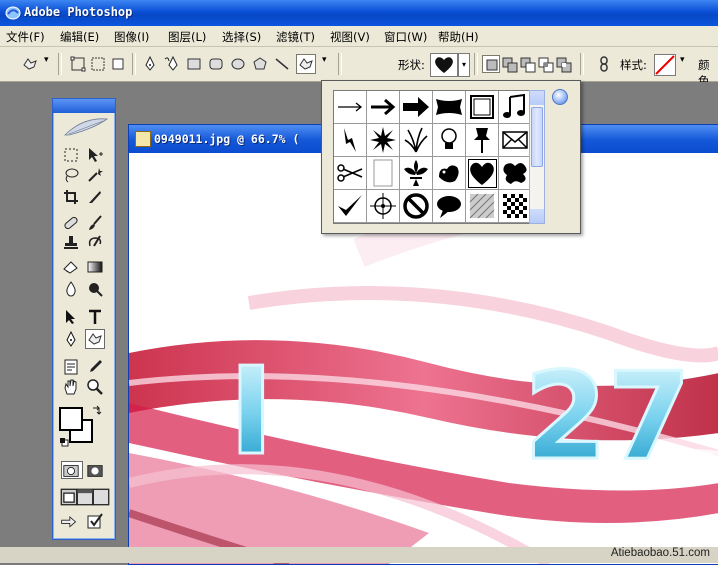 This screenshot has height=565, width=718. Describe the element at coordinates (95, 289) in the screenshot. I see `burn-tool` at that location.